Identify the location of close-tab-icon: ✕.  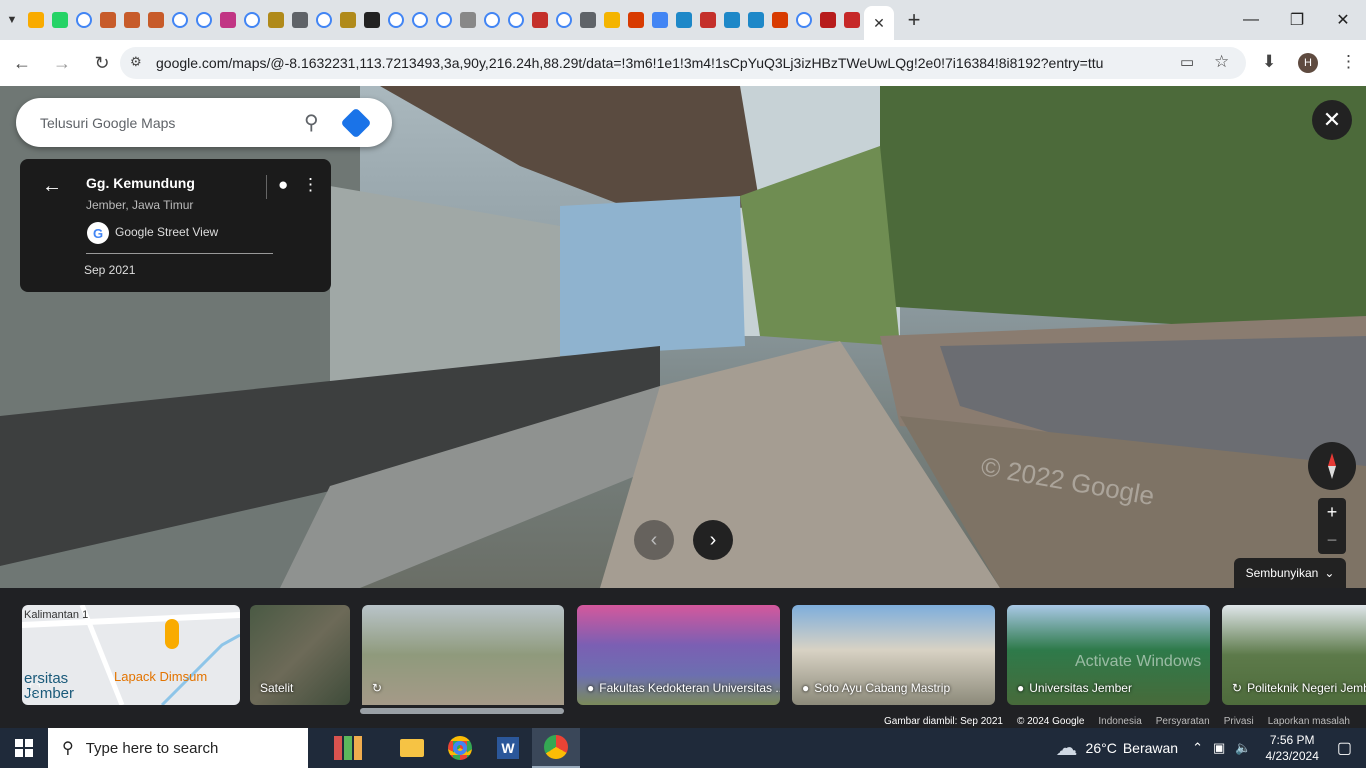
(879, 23).